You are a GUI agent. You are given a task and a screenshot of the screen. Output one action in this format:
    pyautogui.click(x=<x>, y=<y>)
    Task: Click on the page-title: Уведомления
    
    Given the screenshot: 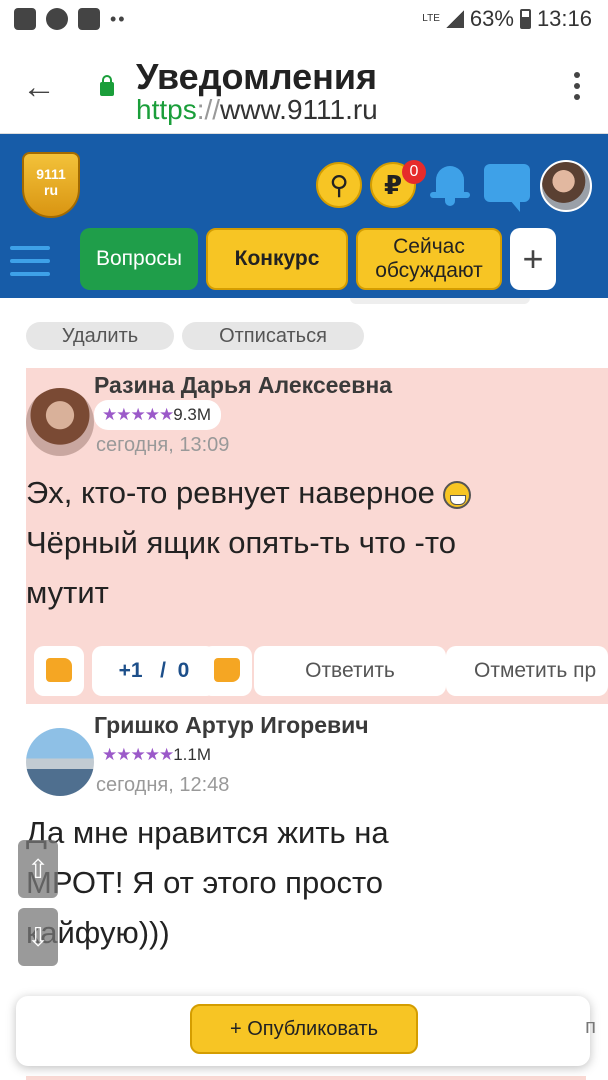 What is the action you would take?
    pyautogui.click(x=256, y=76)
    